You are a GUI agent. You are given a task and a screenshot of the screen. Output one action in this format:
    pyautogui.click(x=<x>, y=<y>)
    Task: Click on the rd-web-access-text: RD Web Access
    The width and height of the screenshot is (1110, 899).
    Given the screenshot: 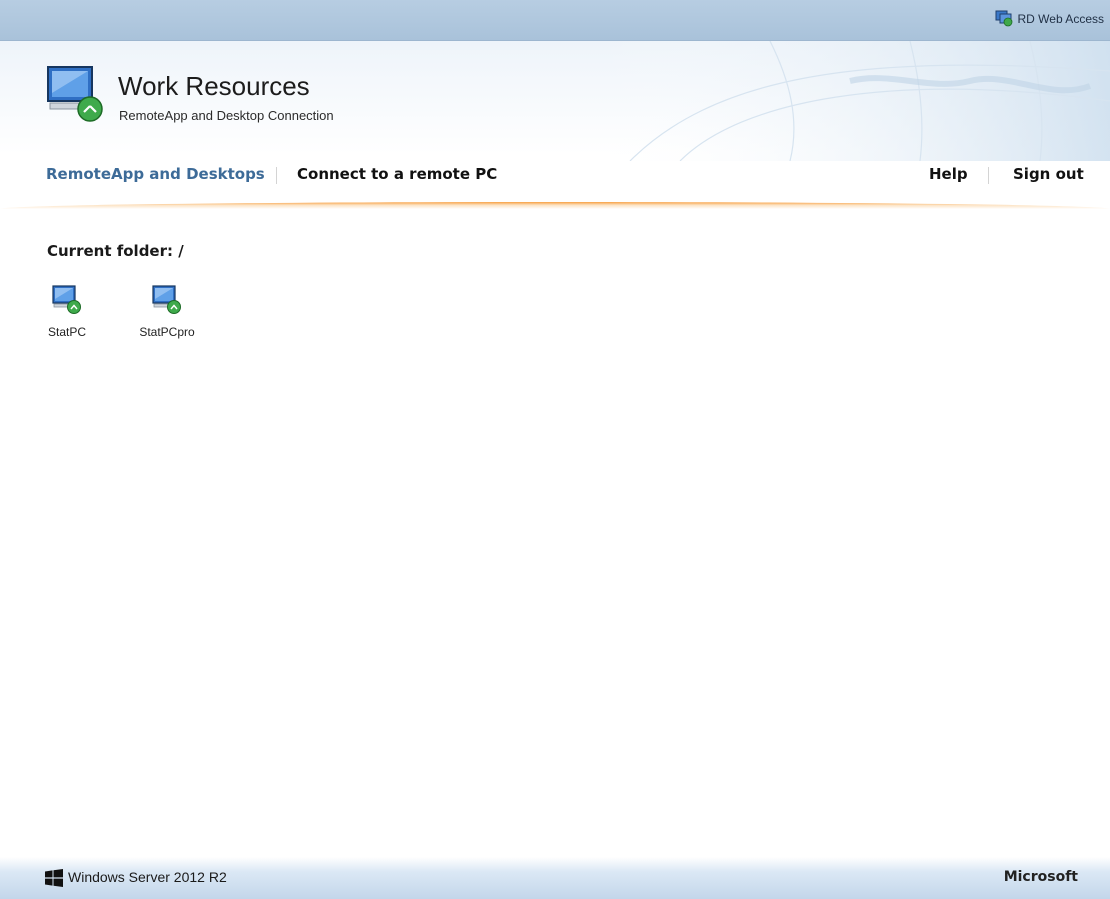 What is the action you would take?
    pyautogui.click(x=1060, y=19)
    